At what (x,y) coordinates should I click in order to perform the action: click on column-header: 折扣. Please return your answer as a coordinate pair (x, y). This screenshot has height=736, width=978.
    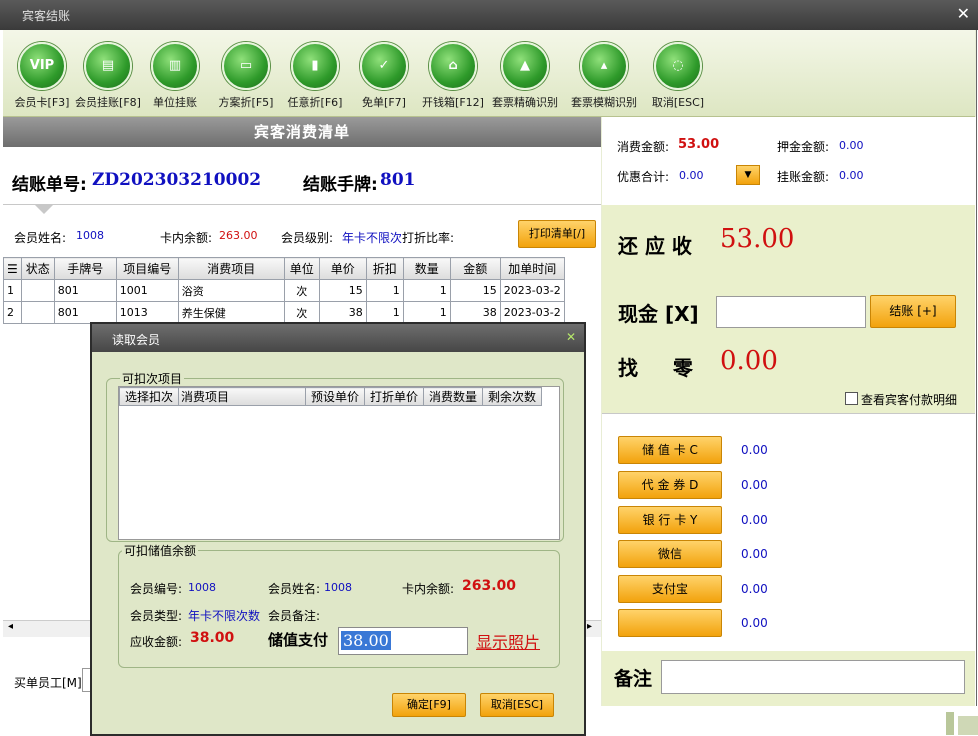
    Looking at the image, I should click on (384, 268).